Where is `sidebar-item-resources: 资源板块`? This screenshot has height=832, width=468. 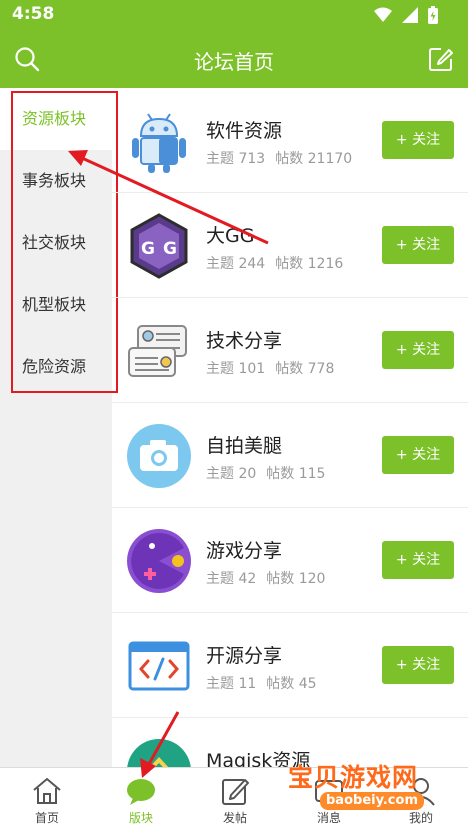
sidebar-item-resources: 资源板块 is located at coordinates (56, 119).